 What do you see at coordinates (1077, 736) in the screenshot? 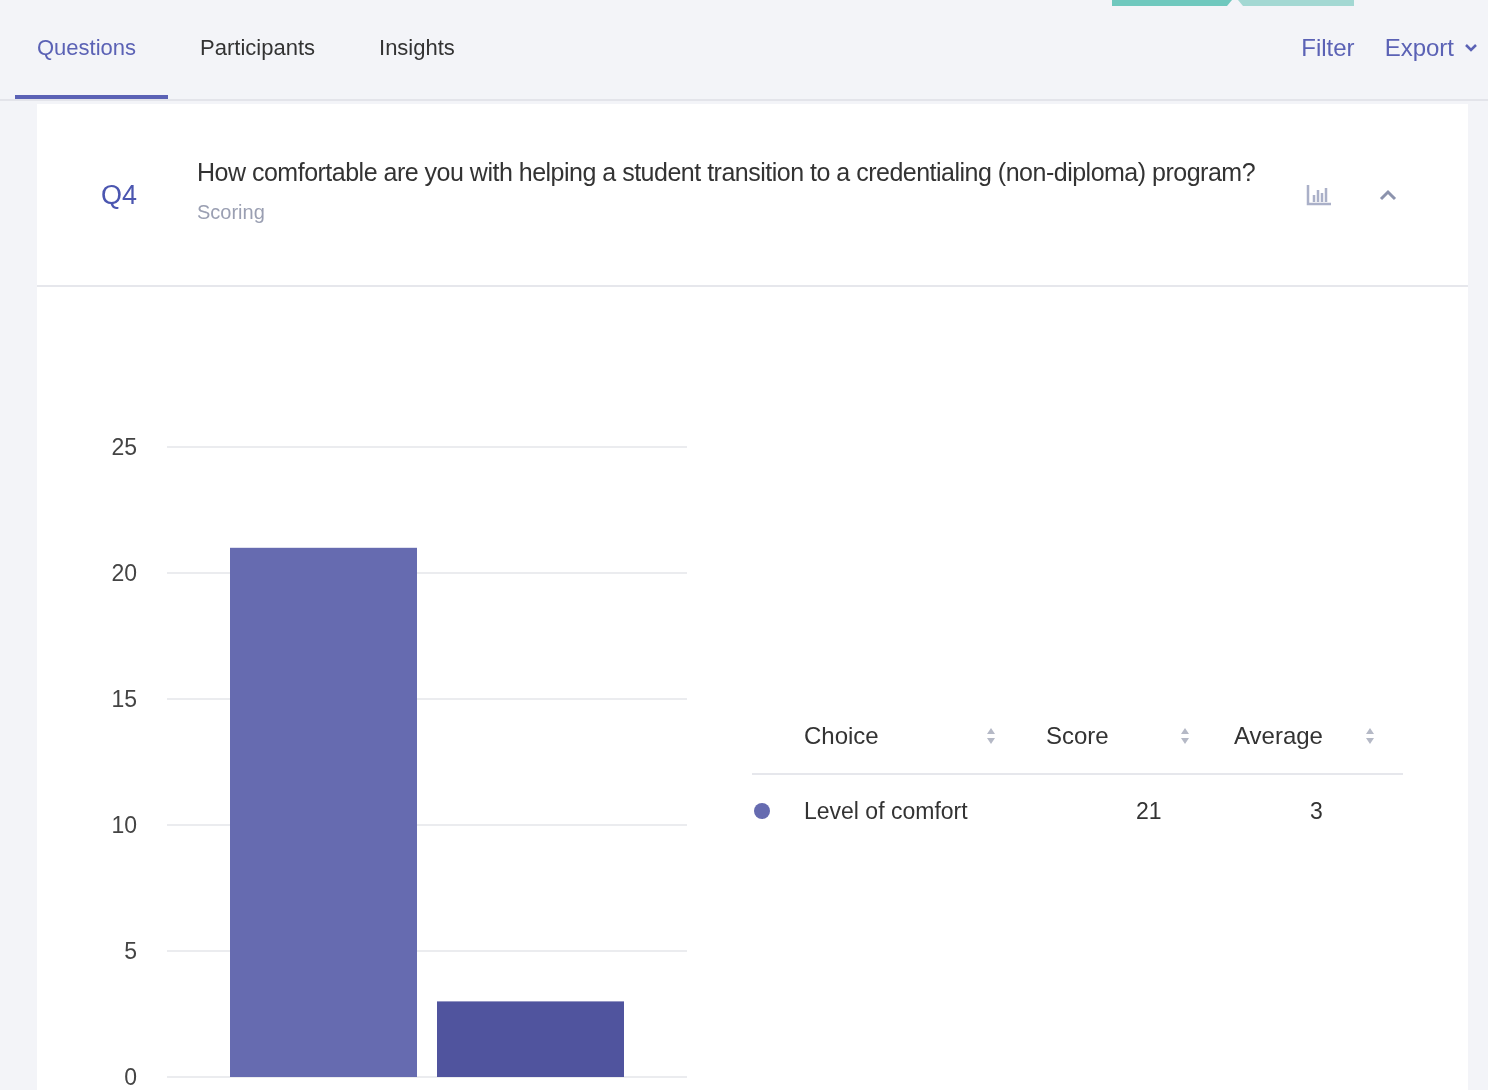
I see `column-header: Score` at bounding box center [1077, 736].